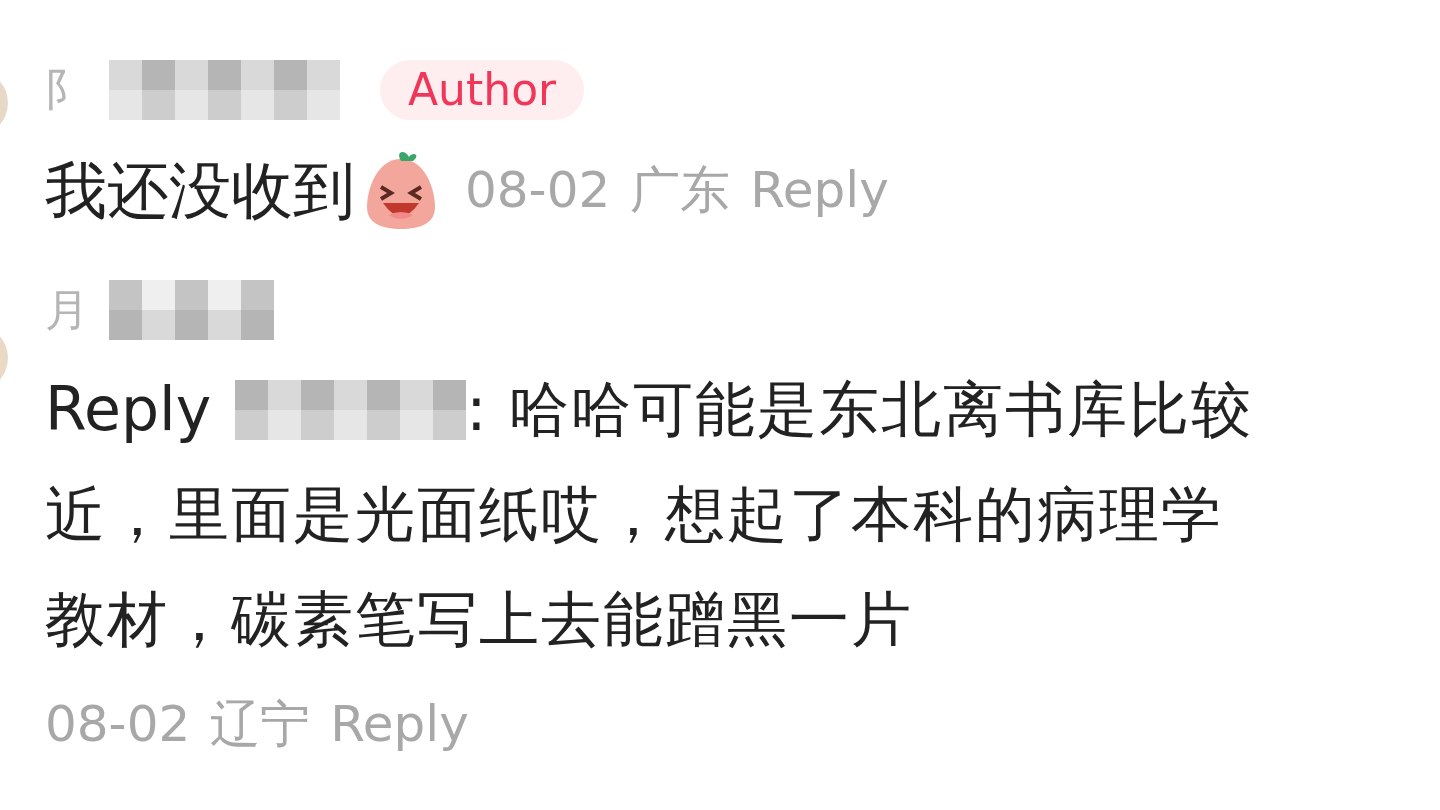 The height and width of the screenshot is (810, 1440). Describe the element at coordinates (634, 514) in the screenshot. I see `comment-text: 近，里面是光面纸哎，想起了本科的病理学` at that location.